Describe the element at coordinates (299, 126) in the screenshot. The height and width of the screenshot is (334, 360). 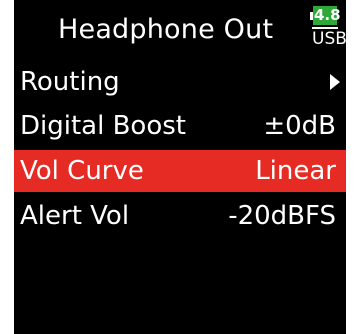
I see `menu-item-value: ±0dB` at that location.